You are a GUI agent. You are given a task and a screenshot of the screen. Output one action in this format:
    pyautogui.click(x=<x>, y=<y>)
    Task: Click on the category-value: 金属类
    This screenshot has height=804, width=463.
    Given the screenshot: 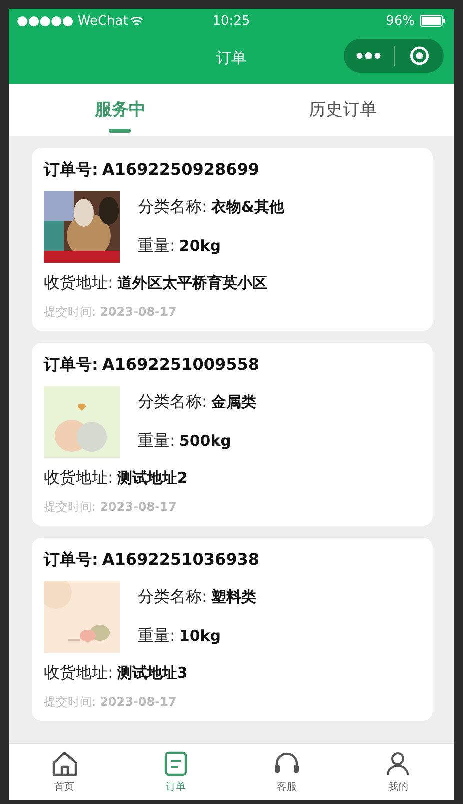 What is the action you would take?
    pyautogui.click(x=233, y=402)
    